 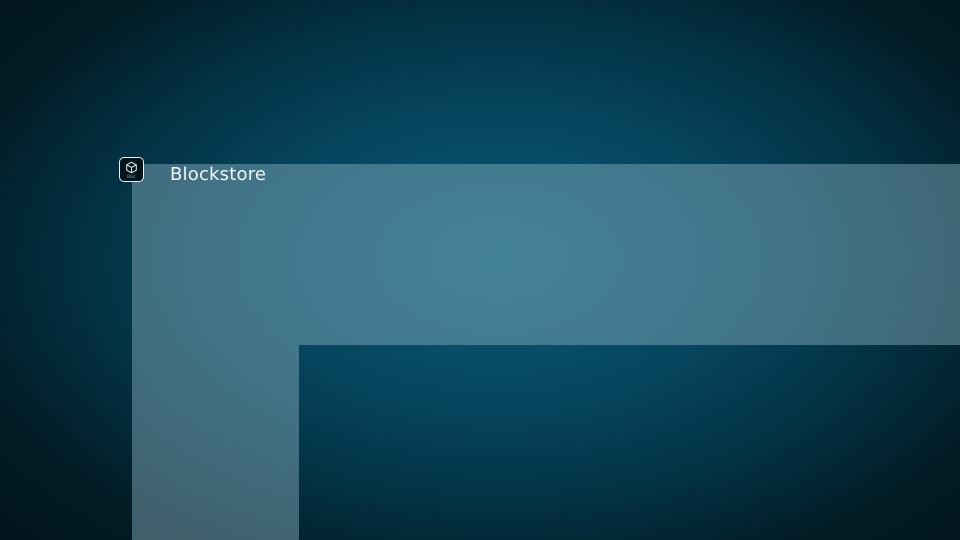 What do you see at coordinates (131, 176) in the screenshot?
I see `app-tile-caption: Bloc` at bounding box center [131, 176].